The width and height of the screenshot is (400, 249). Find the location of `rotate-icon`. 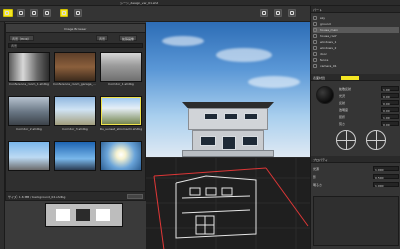

rotate-icon is located at coordinates (34, 13).